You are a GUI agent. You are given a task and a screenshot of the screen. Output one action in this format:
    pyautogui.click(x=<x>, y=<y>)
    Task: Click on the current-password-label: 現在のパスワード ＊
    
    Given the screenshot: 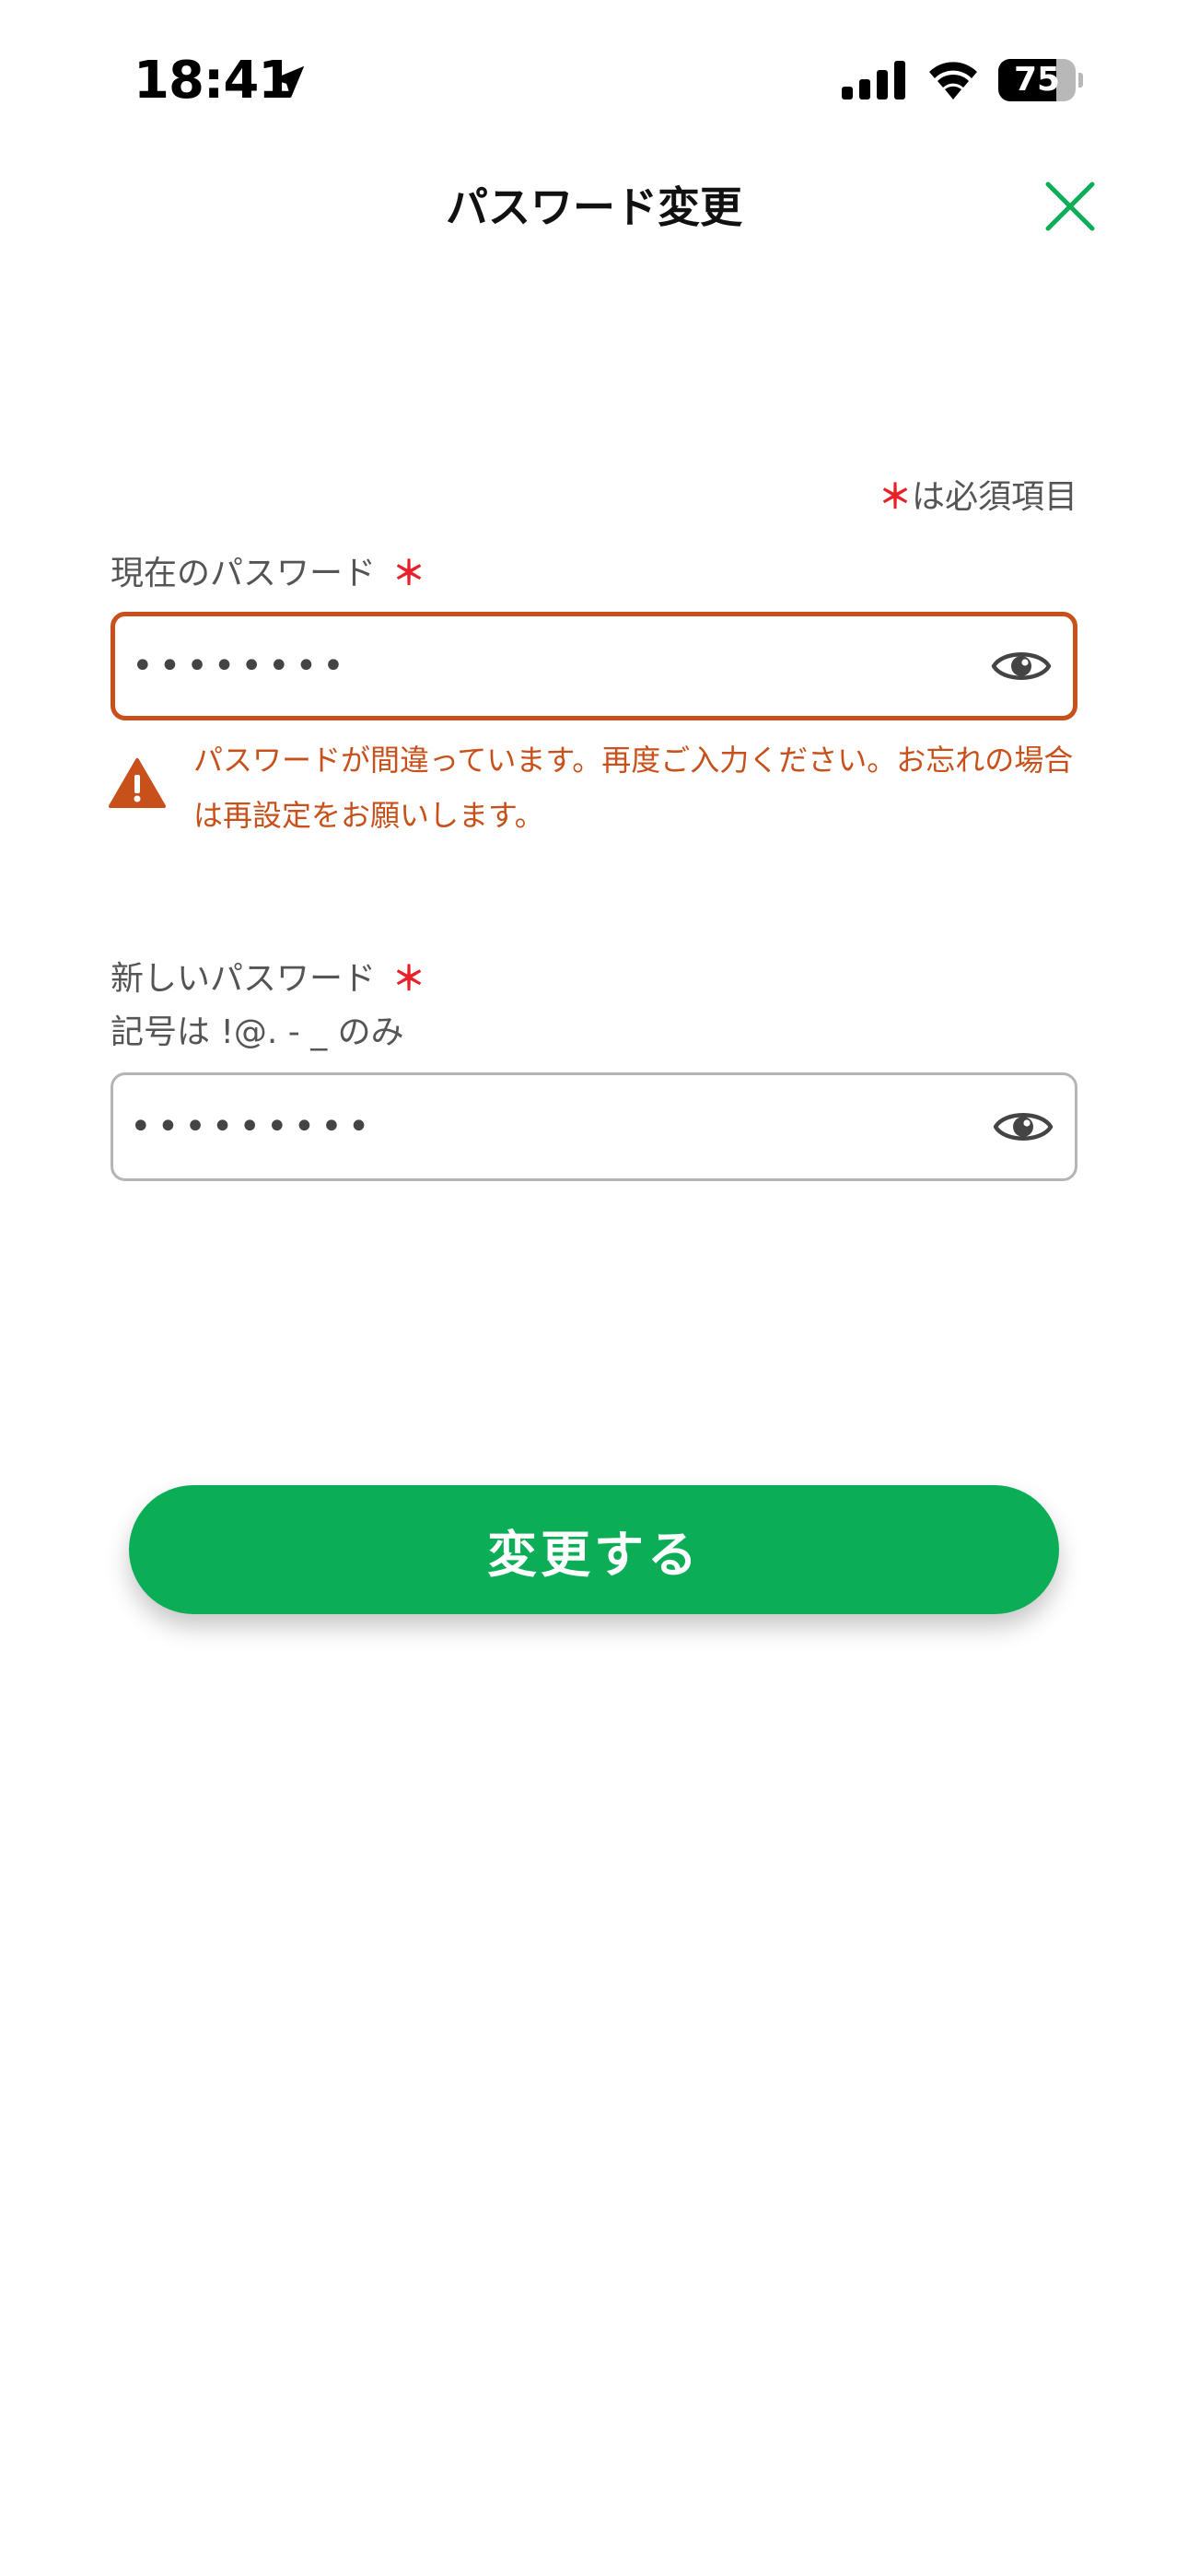 What is the action you would take?
    pyautogui.click(x=268, y=574)
    